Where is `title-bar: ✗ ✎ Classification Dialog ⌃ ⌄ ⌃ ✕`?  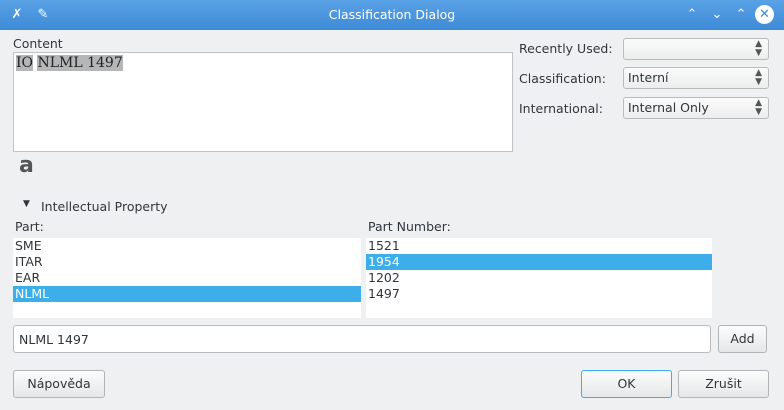 title-bar: ✗ ✎ Classification Dialog ⌃ ⌄ ⌃ ✕ is located at coordinates (392, 15).